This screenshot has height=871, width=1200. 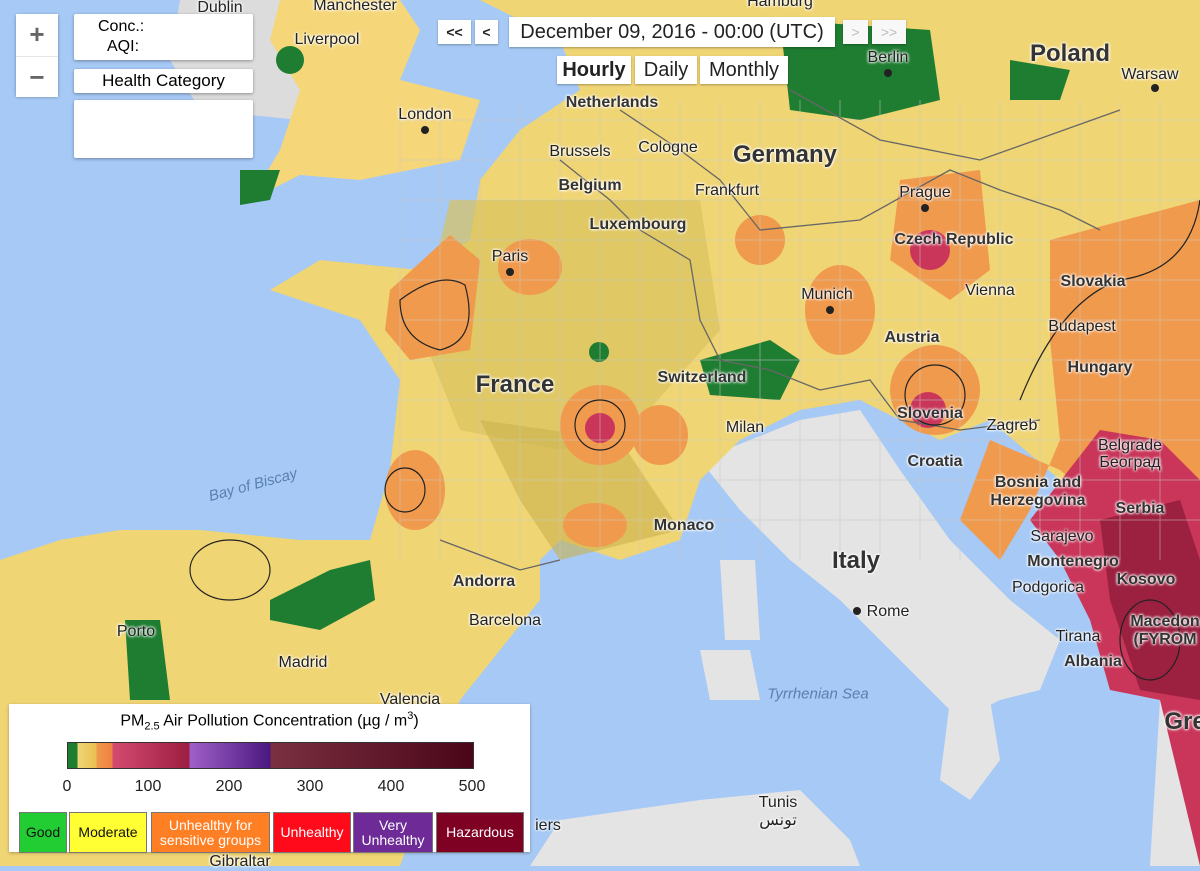 What do you see at coordinates (327, 39) in the screenshot?
I see `map-label: Liverpool` at bounding box center [327, 39].